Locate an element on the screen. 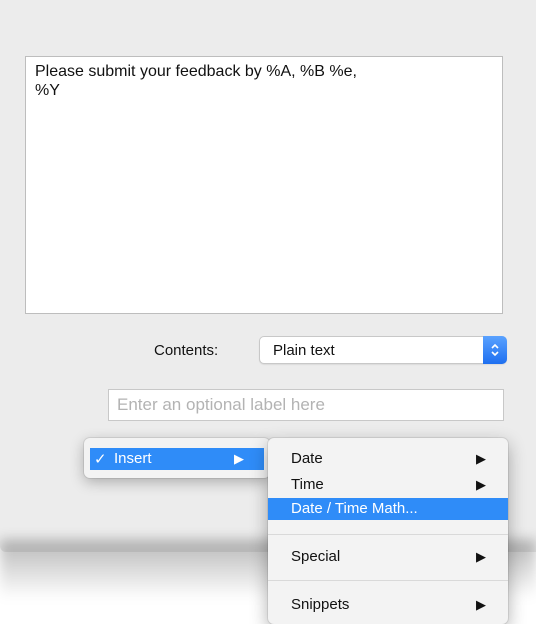  menu-item-snippets-label: Snippets is located at coordinates (320, 604).